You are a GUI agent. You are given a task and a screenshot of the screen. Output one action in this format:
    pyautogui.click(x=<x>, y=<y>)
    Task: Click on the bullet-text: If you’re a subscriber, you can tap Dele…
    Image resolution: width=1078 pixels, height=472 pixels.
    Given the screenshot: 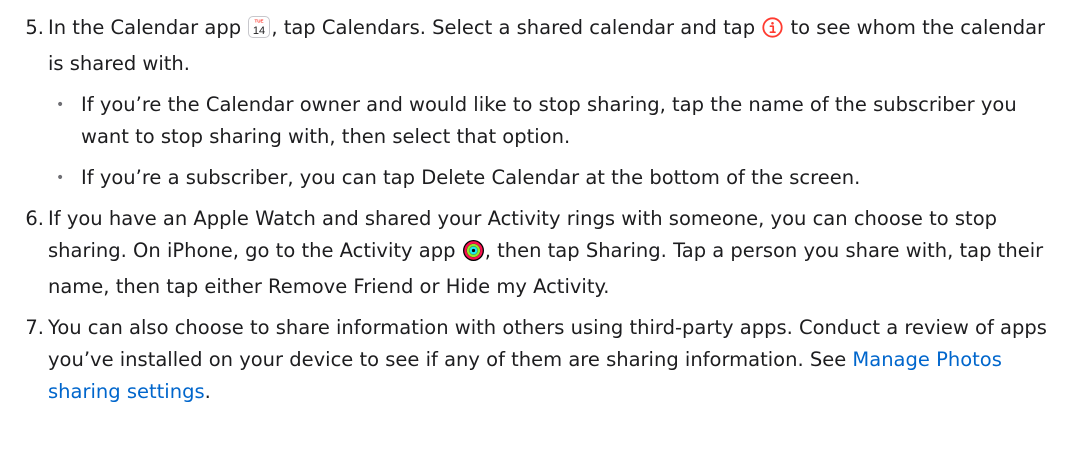 What is the action you would take?
    pyautogui.click(x=471, y=177)
    